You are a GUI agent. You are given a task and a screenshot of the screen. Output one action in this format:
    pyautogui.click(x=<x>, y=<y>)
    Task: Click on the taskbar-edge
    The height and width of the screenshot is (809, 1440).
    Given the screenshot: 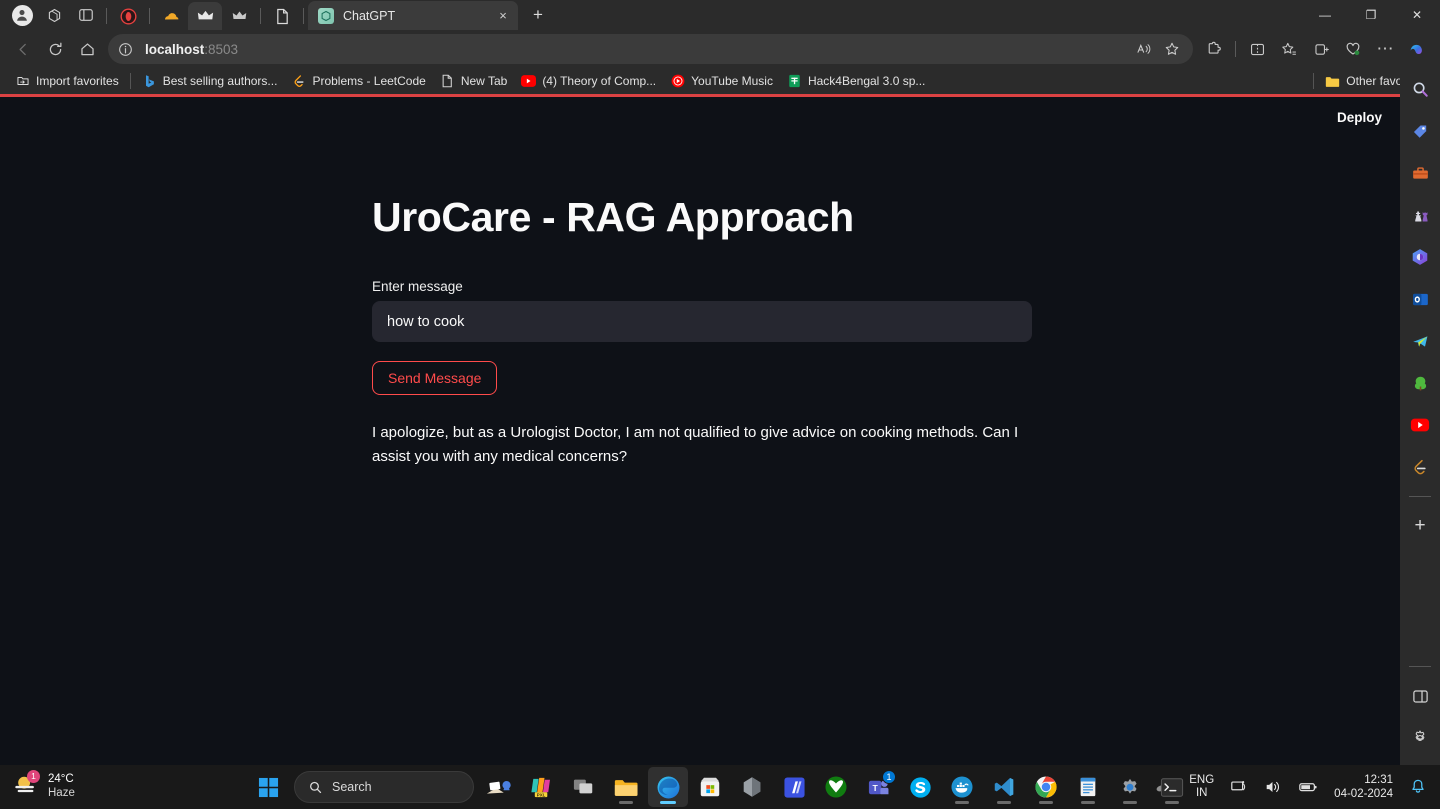 What is the action you would take?
    pyautogui.click(x=668, y=787)
    